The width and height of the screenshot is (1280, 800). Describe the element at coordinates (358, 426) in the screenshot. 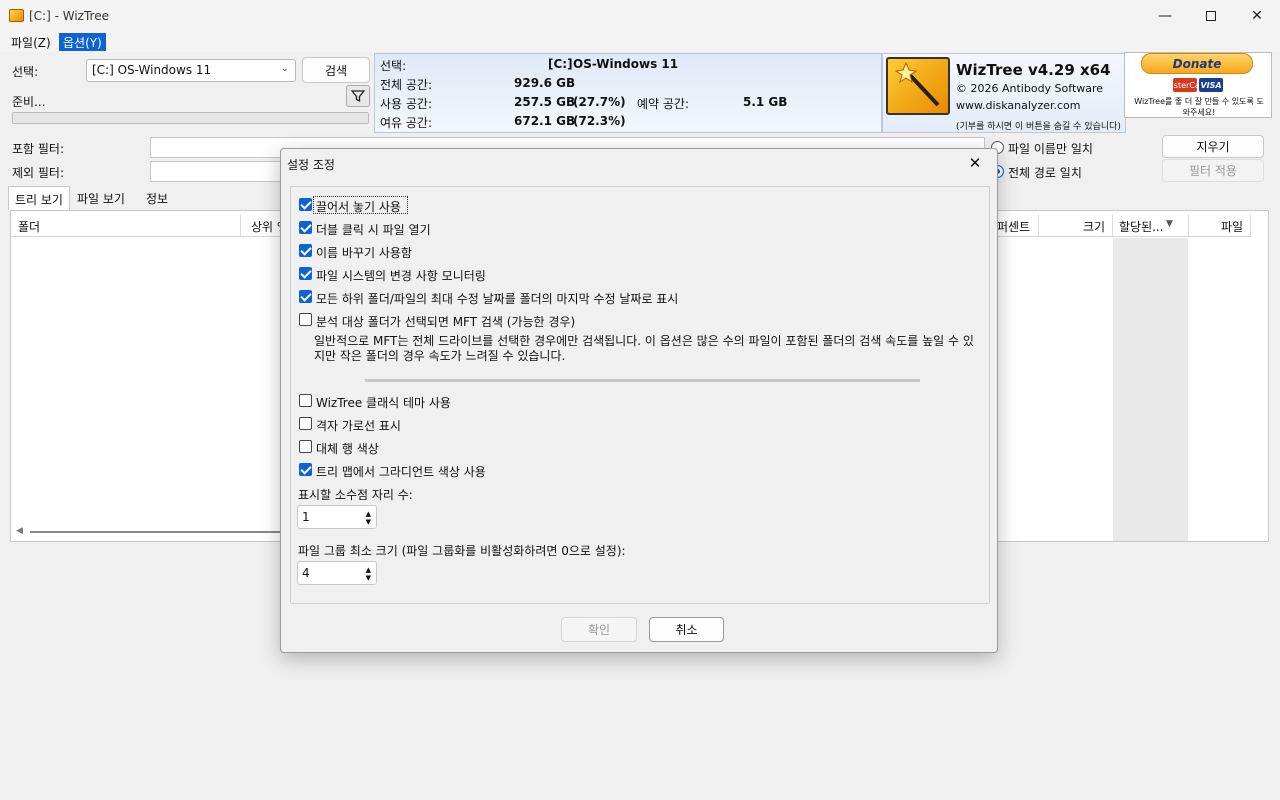

I see `label-grid-lines: 격자 가로선 표시` at that location.